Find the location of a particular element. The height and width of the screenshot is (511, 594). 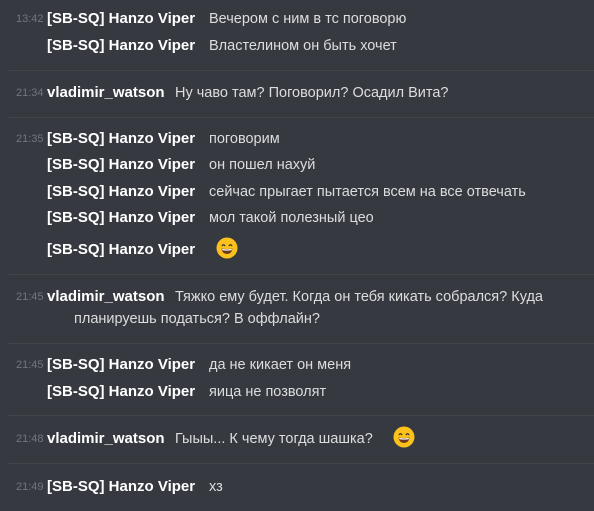

message-text: мол такой полезный цео is located at coordinates (291, 218).